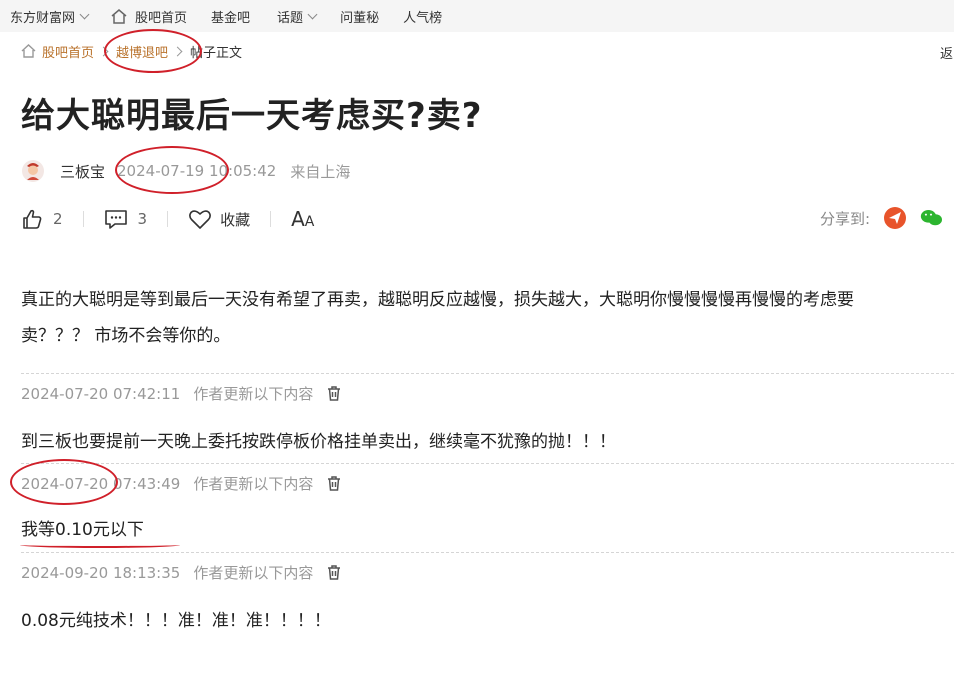 The width and height of the screenshot is (954, 693). I want to click on annotation-underline, so click(100, 545).